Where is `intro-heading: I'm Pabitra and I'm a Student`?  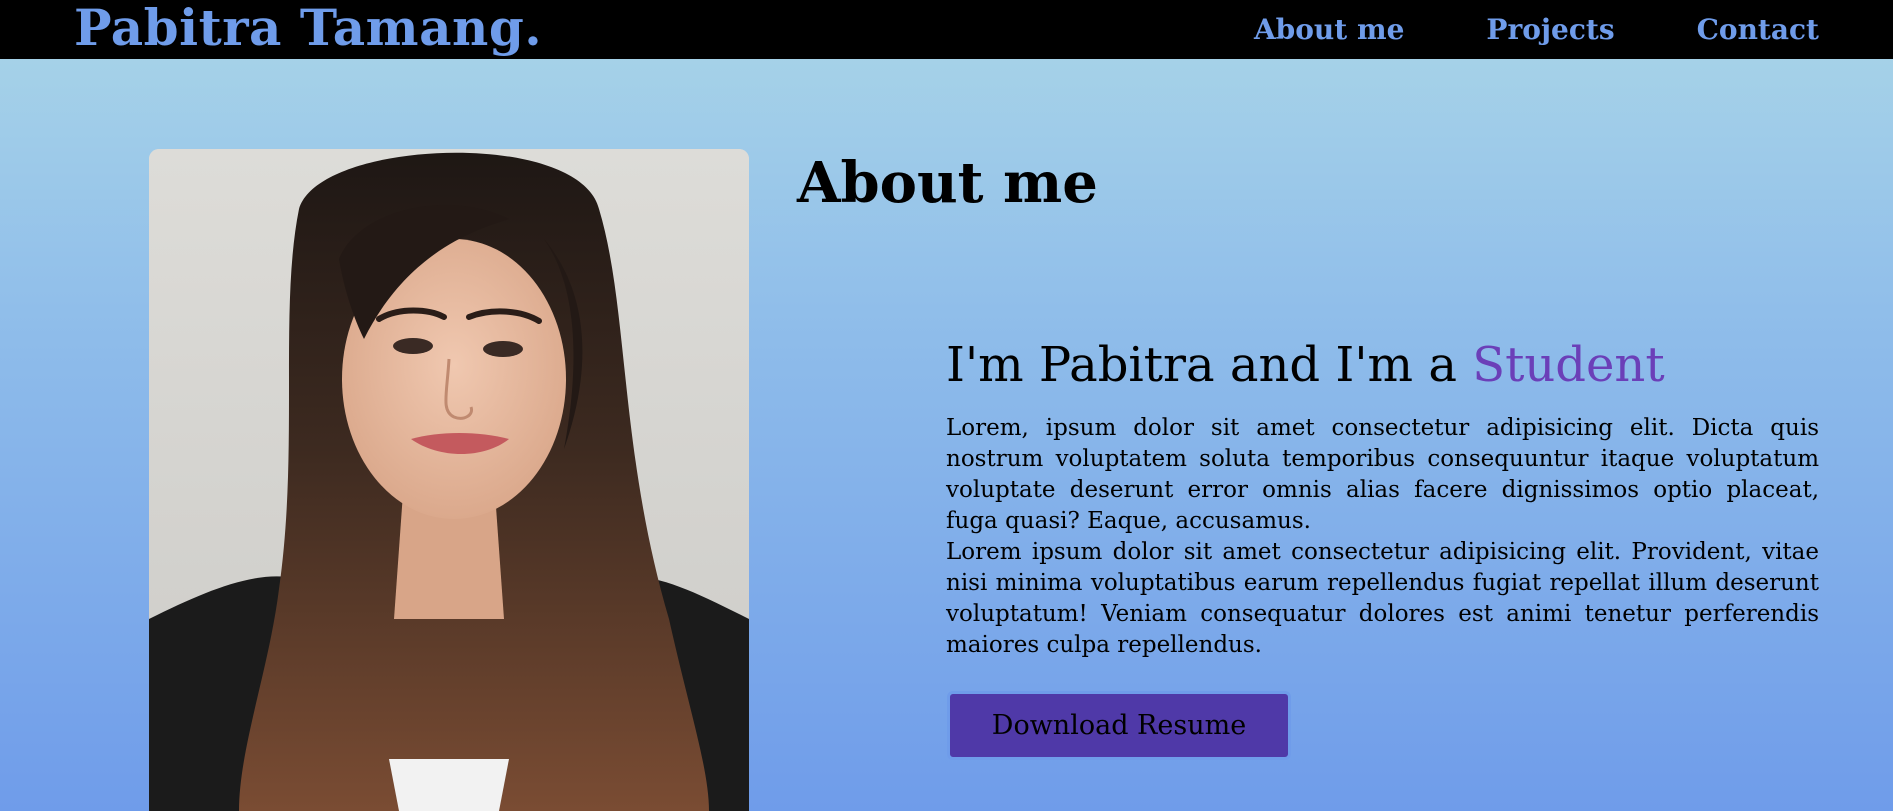
intro-heading: I'm Pabitra and I'm a Student is located at coordinates (1305, 365).